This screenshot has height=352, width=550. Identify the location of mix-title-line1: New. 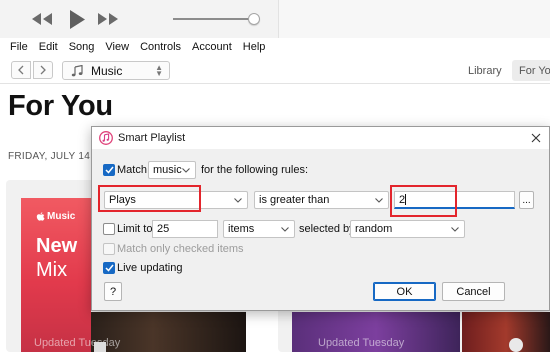
(57, 246).